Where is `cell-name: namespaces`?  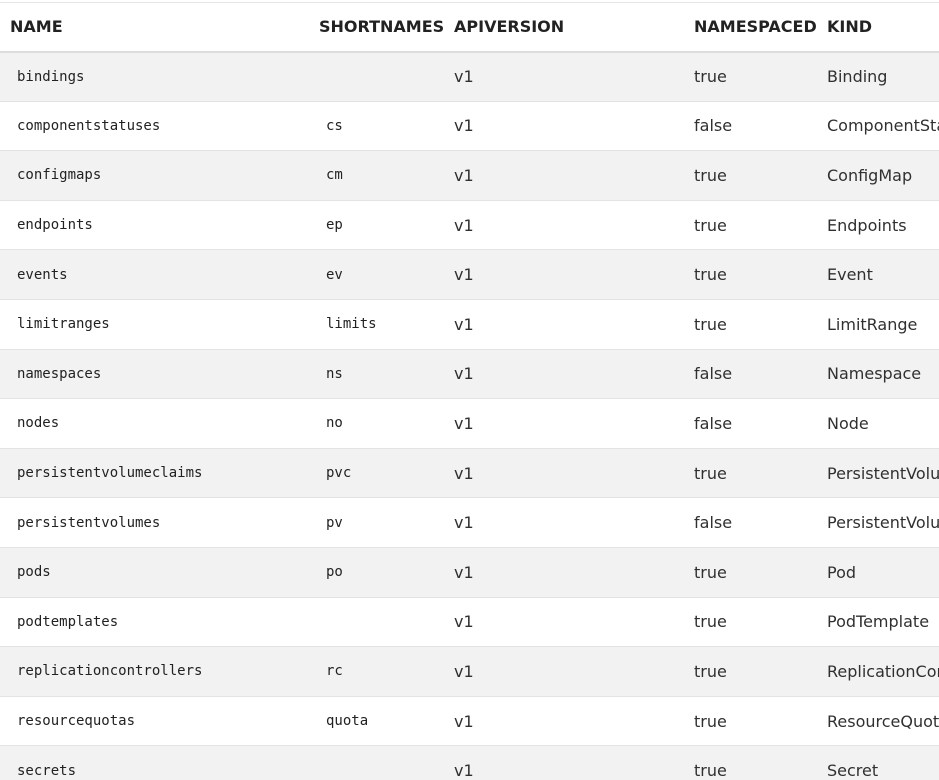
cell-name: namespaces is located at coordinates (59, 373).